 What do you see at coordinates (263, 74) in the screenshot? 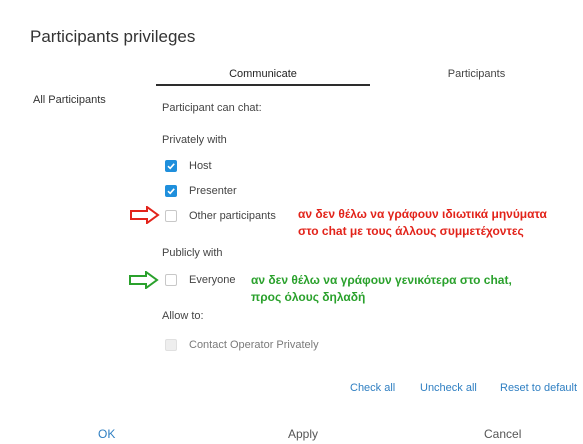
I see `tab-communicate: Communicate` at bounding box center [263, 74].